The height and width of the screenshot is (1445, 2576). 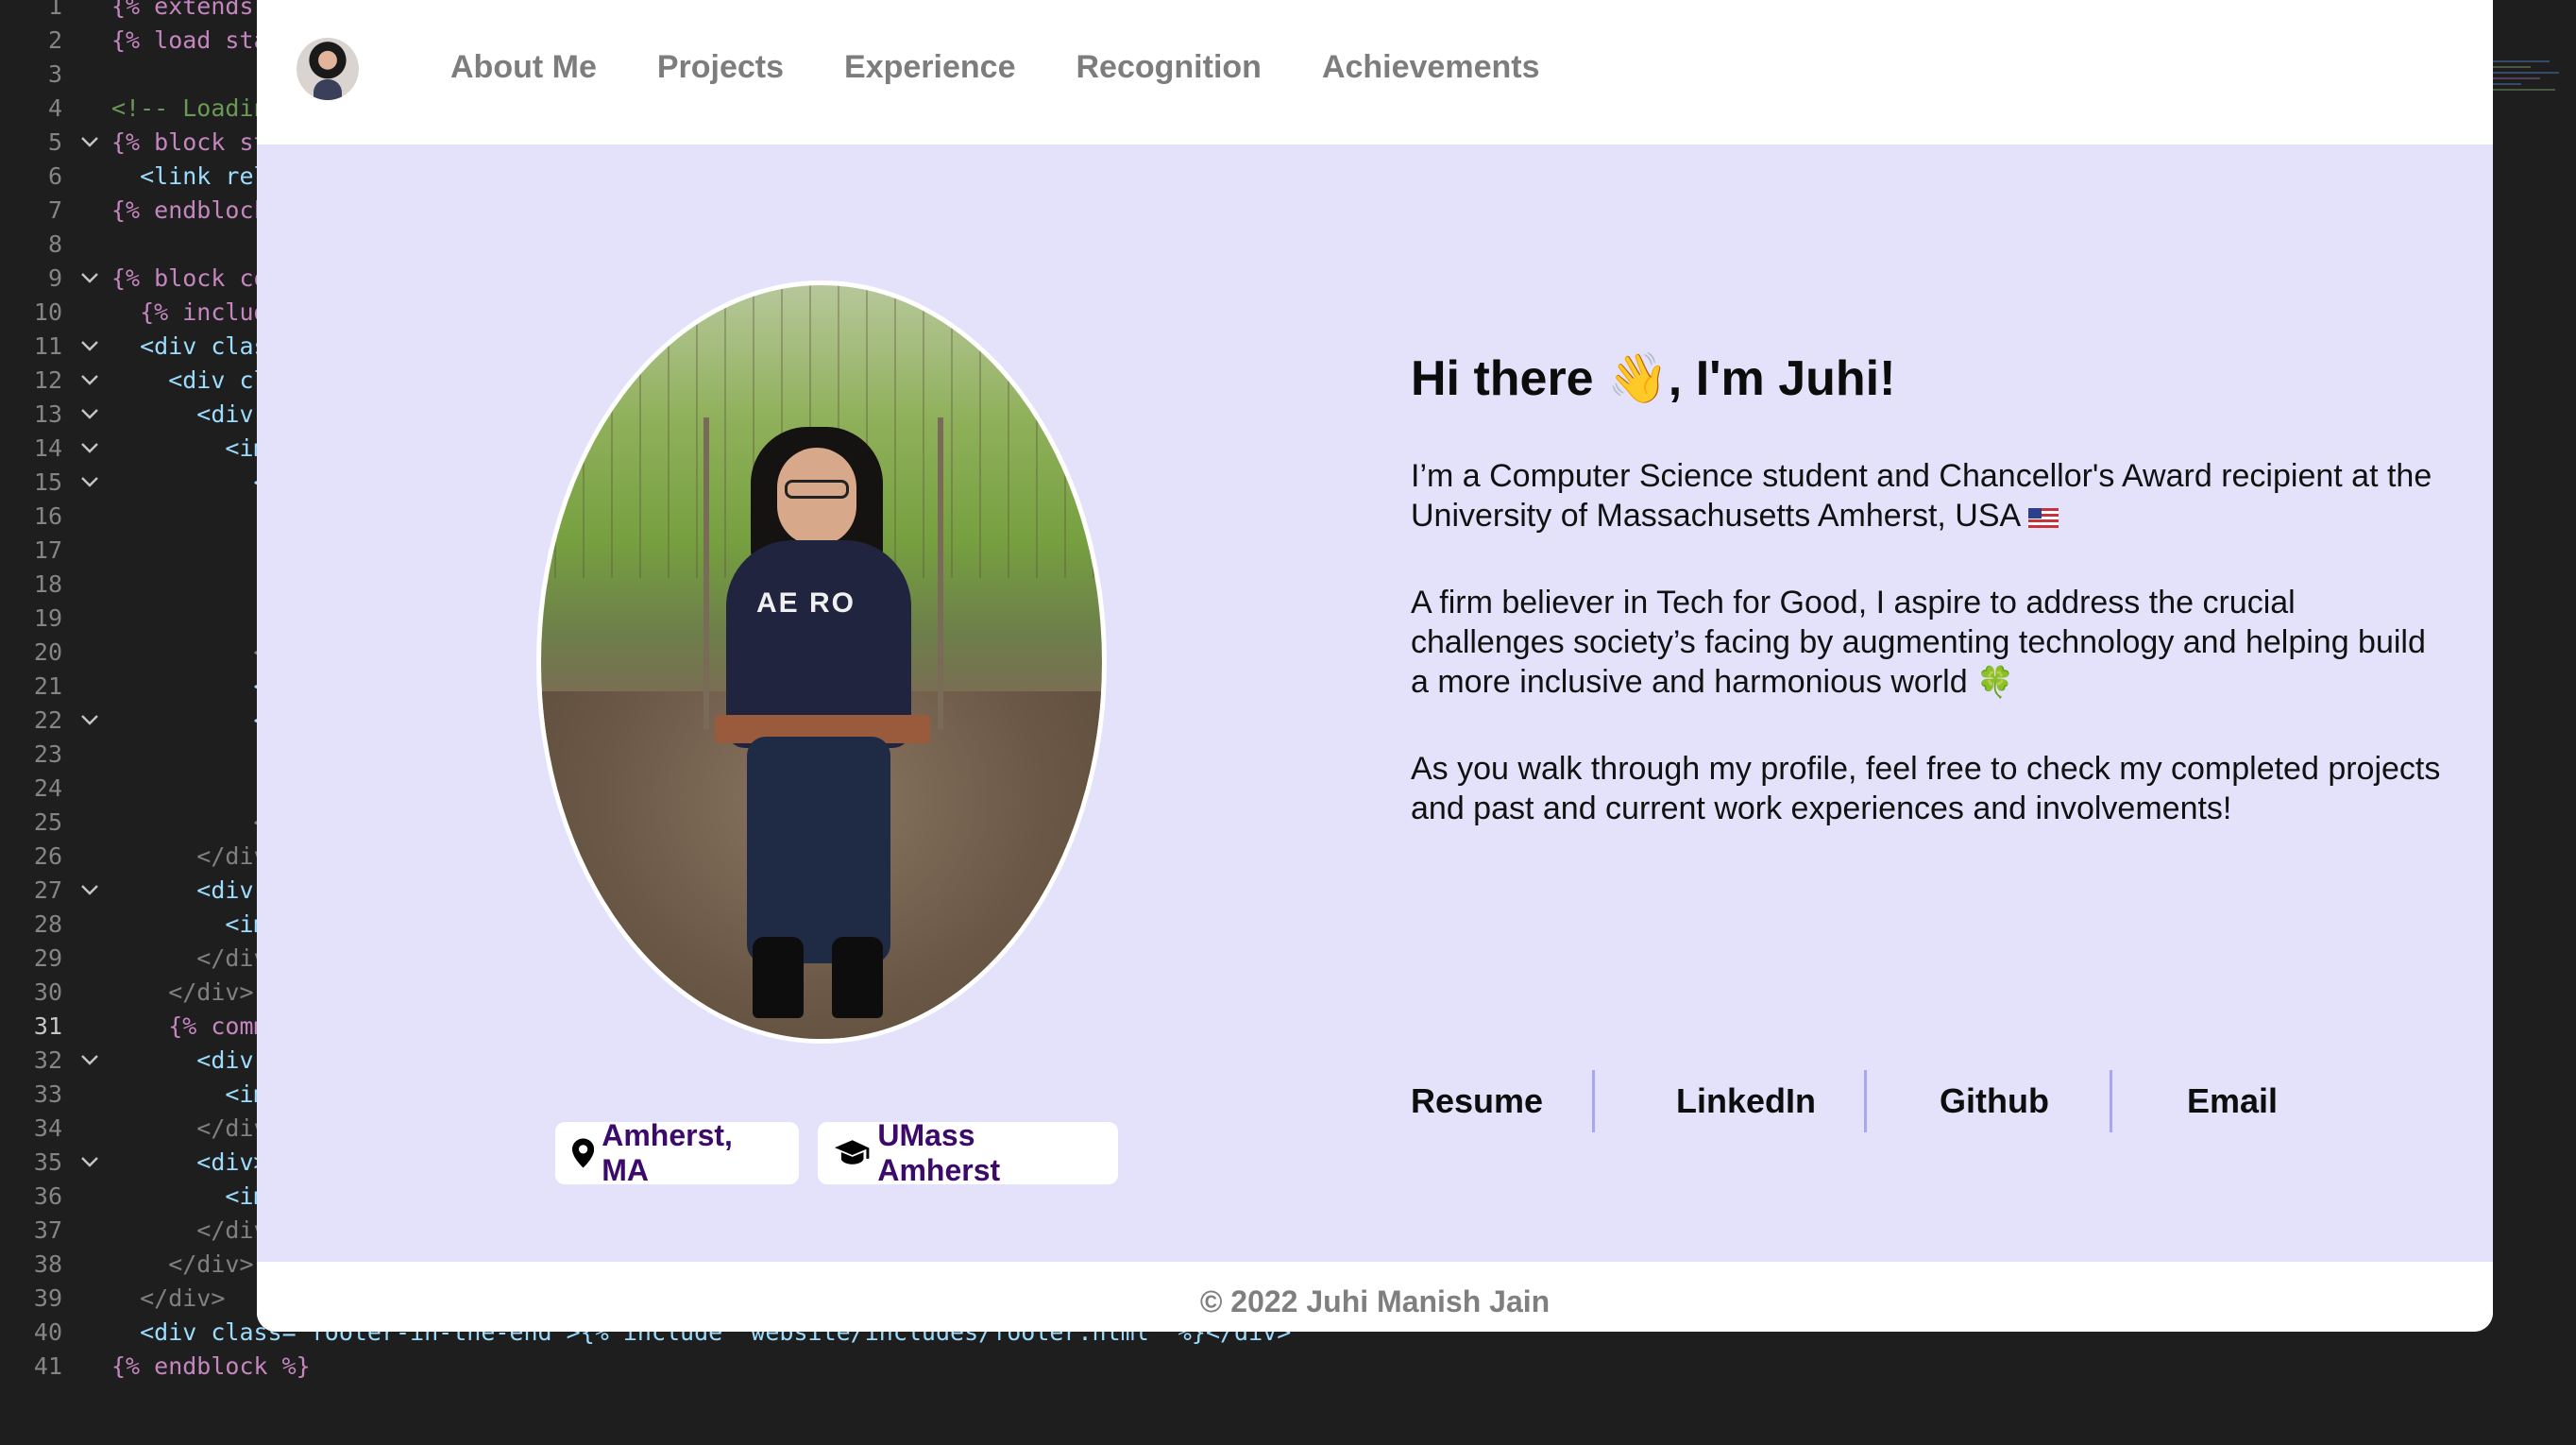 I want to click on line-number: 37, so click(x=47, y=1230).